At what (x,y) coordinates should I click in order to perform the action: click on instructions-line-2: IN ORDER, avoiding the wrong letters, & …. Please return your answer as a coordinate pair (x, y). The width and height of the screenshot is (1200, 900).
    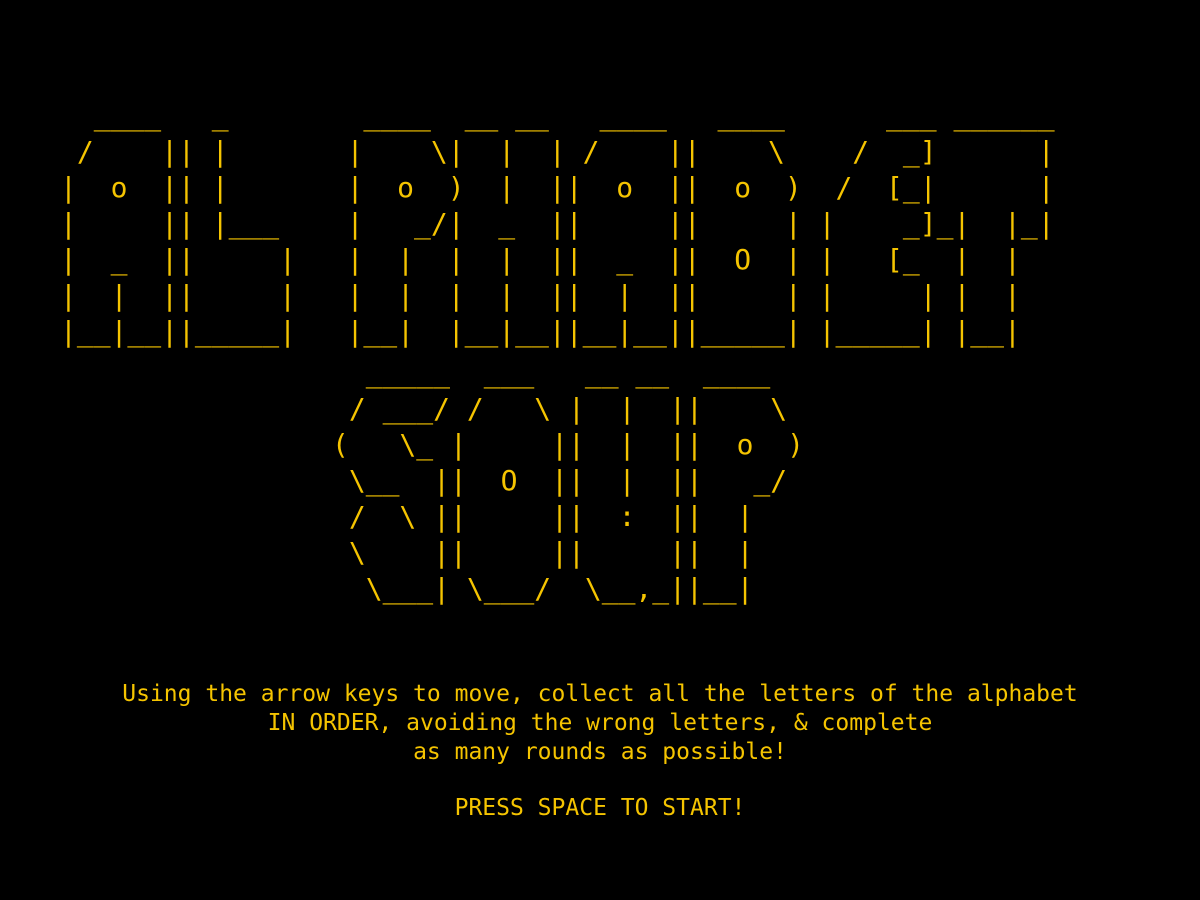
    Looking at the image, I should click on (600, 723).